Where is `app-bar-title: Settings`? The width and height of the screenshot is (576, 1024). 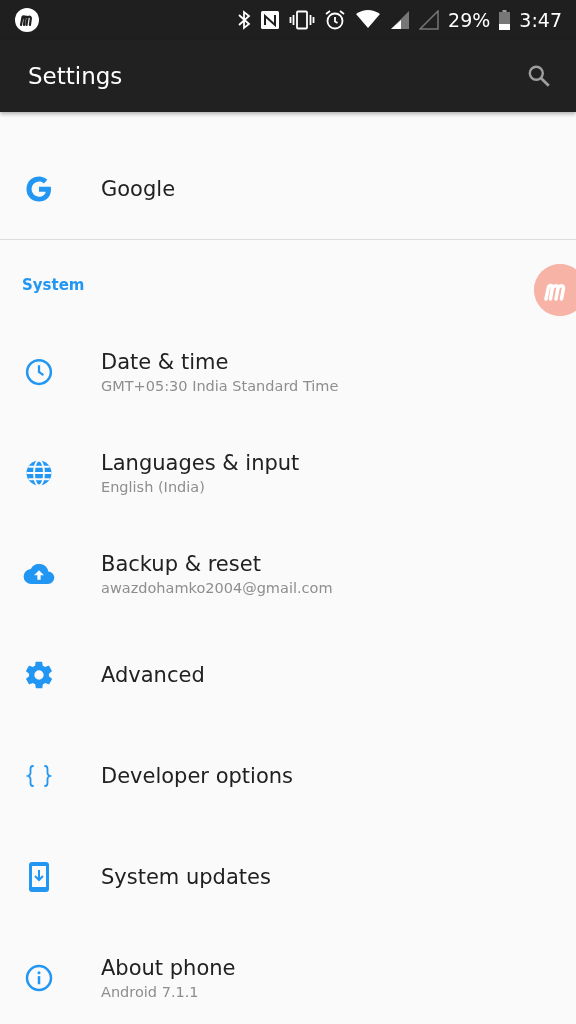
app-bar-title: Settings is located at coordinates (75, 76).